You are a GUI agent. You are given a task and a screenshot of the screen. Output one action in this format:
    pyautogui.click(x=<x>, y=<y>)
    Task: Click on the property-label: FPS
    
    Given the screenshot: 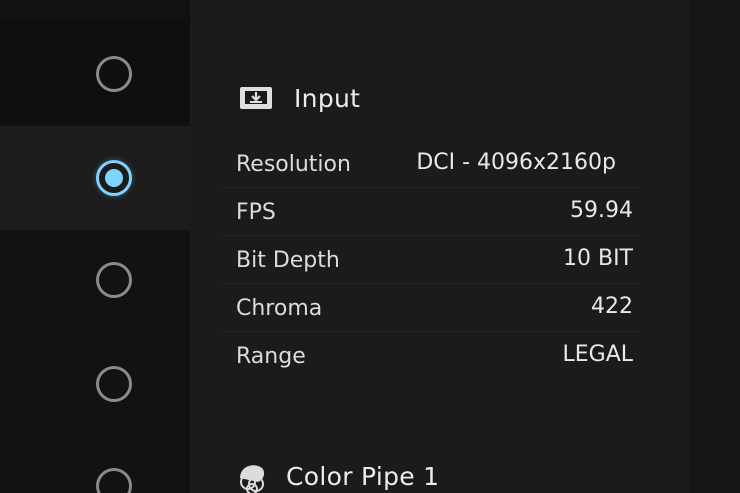 What is the action you would take?
    pyautogui.click(x=256, y=212)
    